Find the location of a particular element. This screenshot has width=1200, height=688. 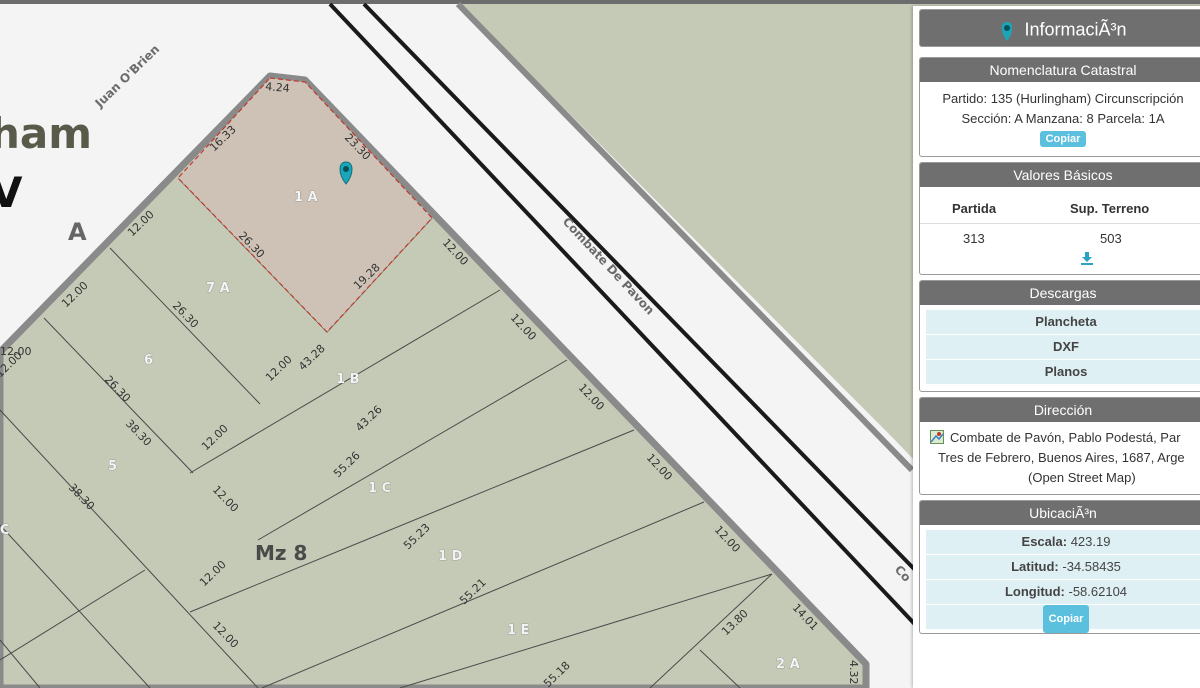

descargas-header: Descargas is located at coordinates (1060, 293).